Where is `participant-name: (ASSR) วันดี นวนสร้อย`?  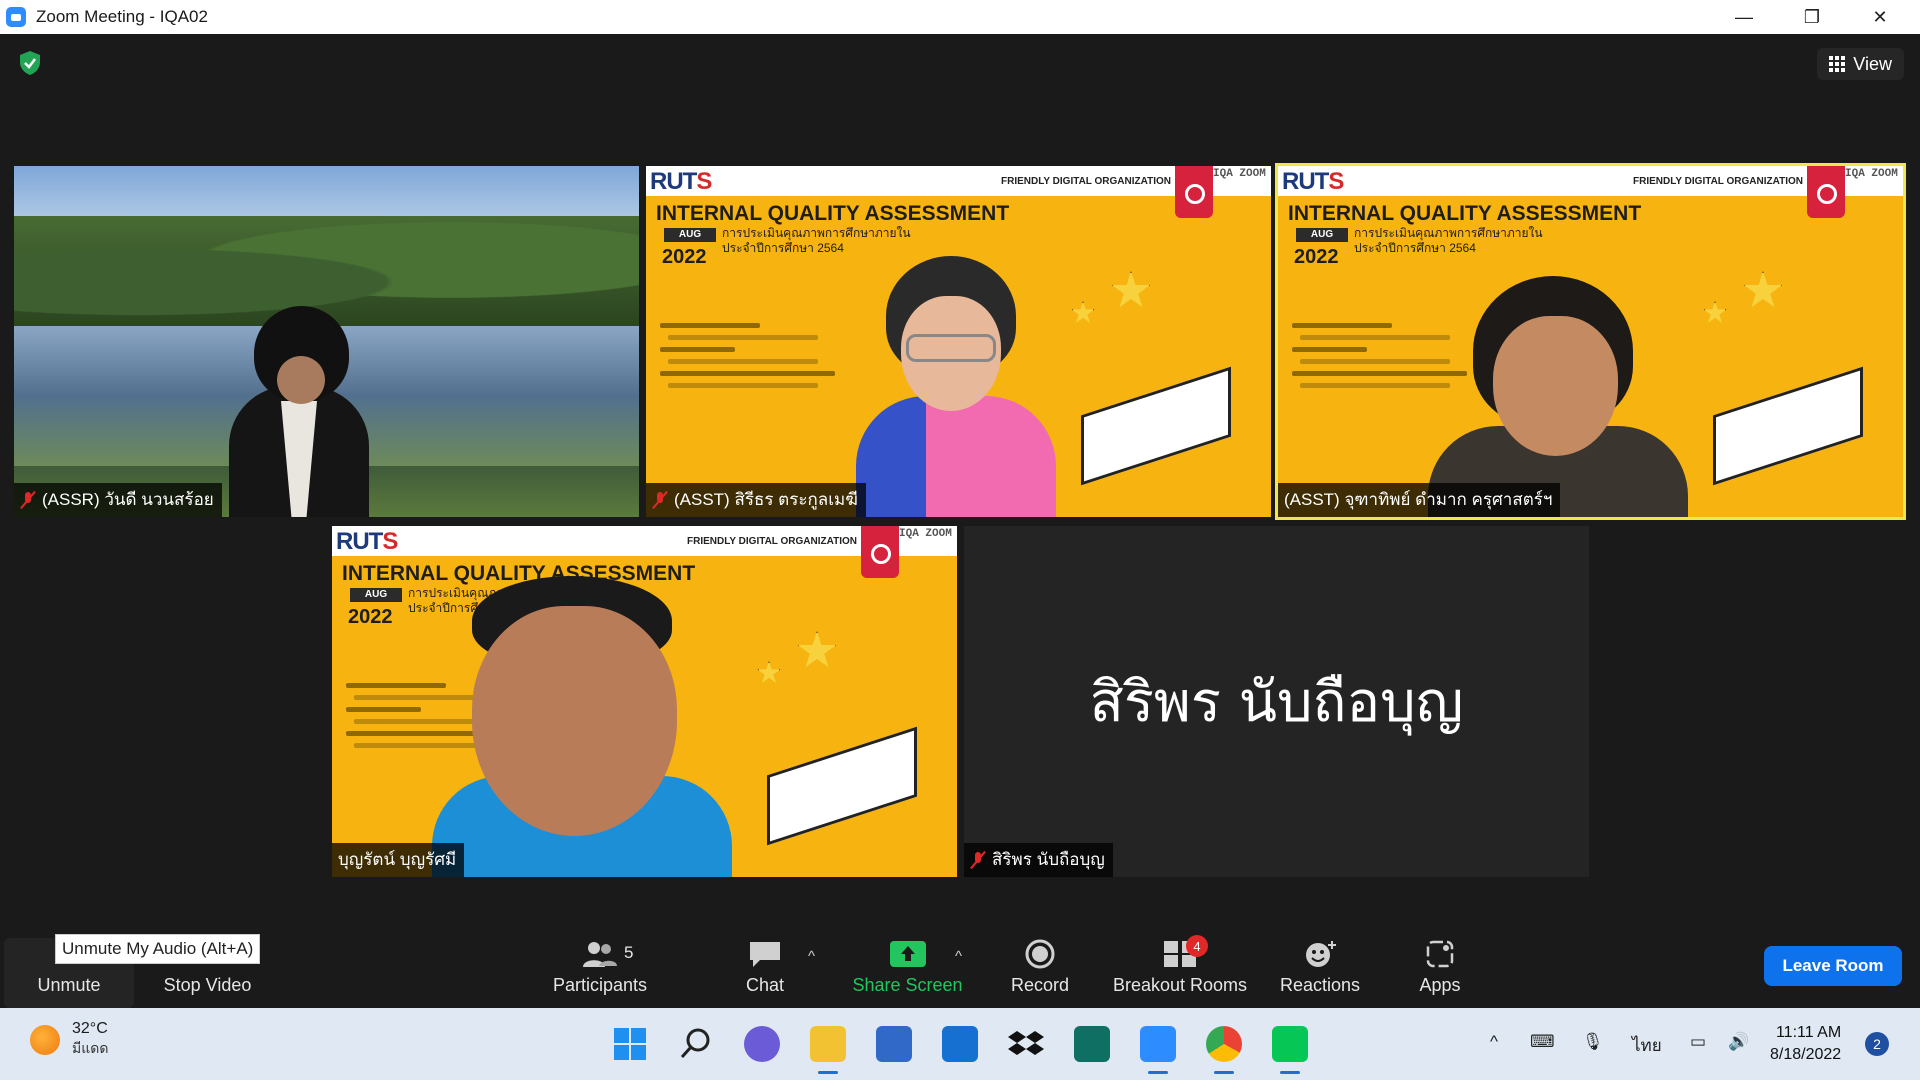
participant-name: (ASSR) วันดี นวนสร้อย is located at coordinates (128, 499).